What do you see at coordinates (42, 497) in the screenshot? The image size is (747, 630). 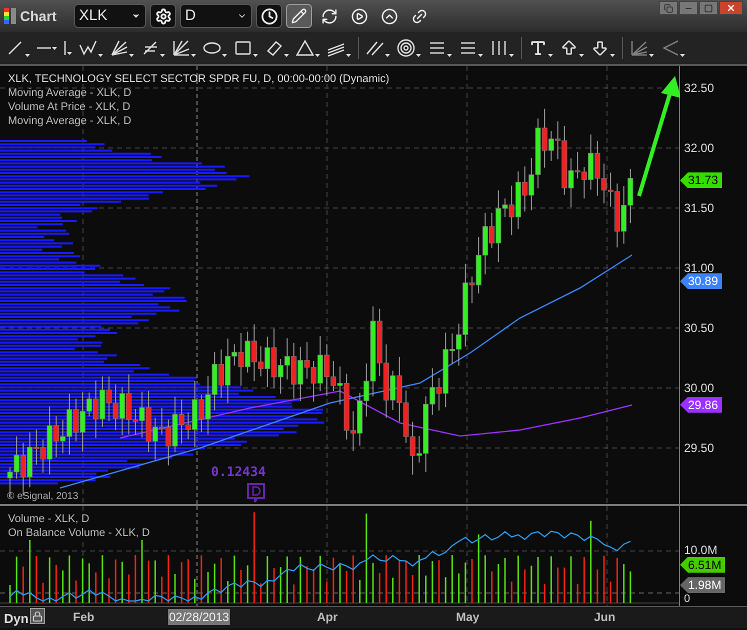 I see `copyright-text: © eSignal, 2013` at bounding box center [42, 497].